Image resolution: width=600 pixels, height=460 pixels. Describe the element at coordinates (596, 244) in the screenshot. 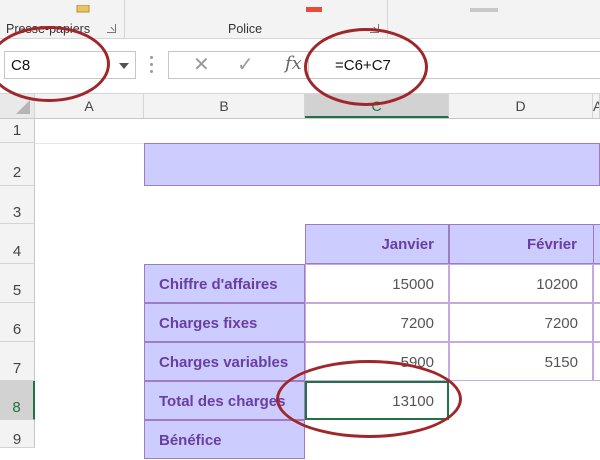

I see `cell-e4-partial` at that location.